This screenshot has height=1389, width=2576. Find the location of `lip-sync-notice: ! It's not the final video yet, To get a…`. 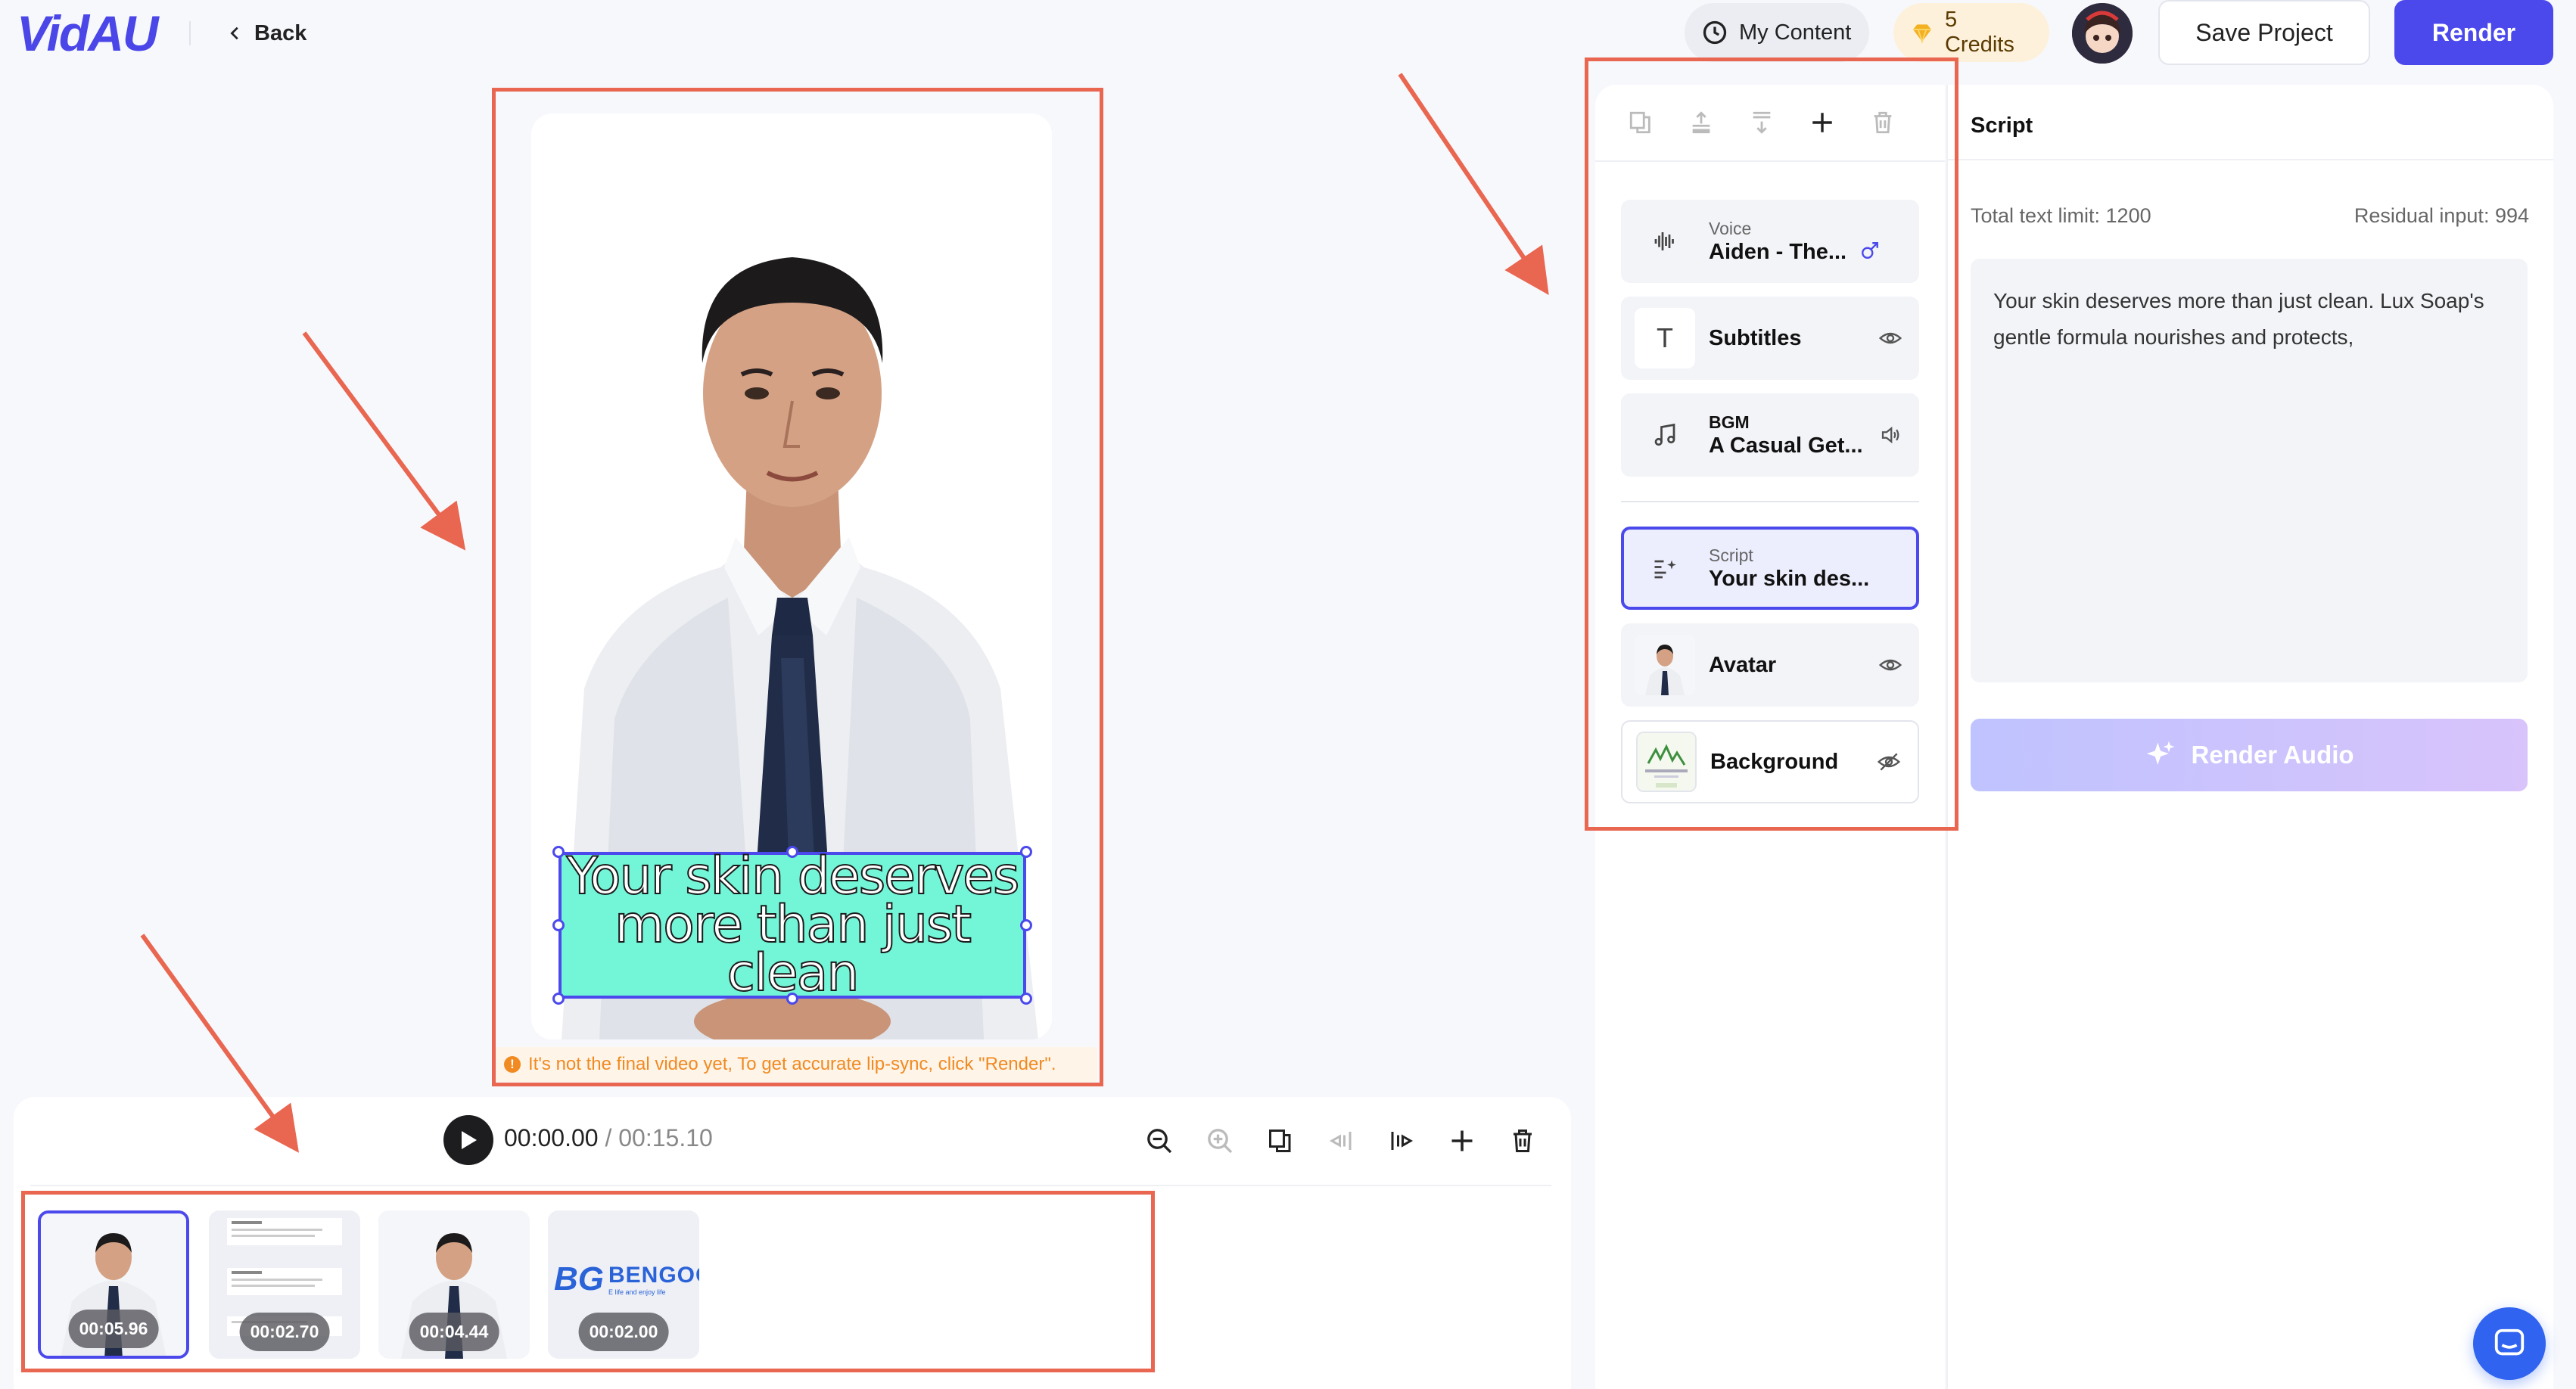

lip-sync-notice: ! It's not the final video yet, To get a… is located at coordinates (796, 1064).